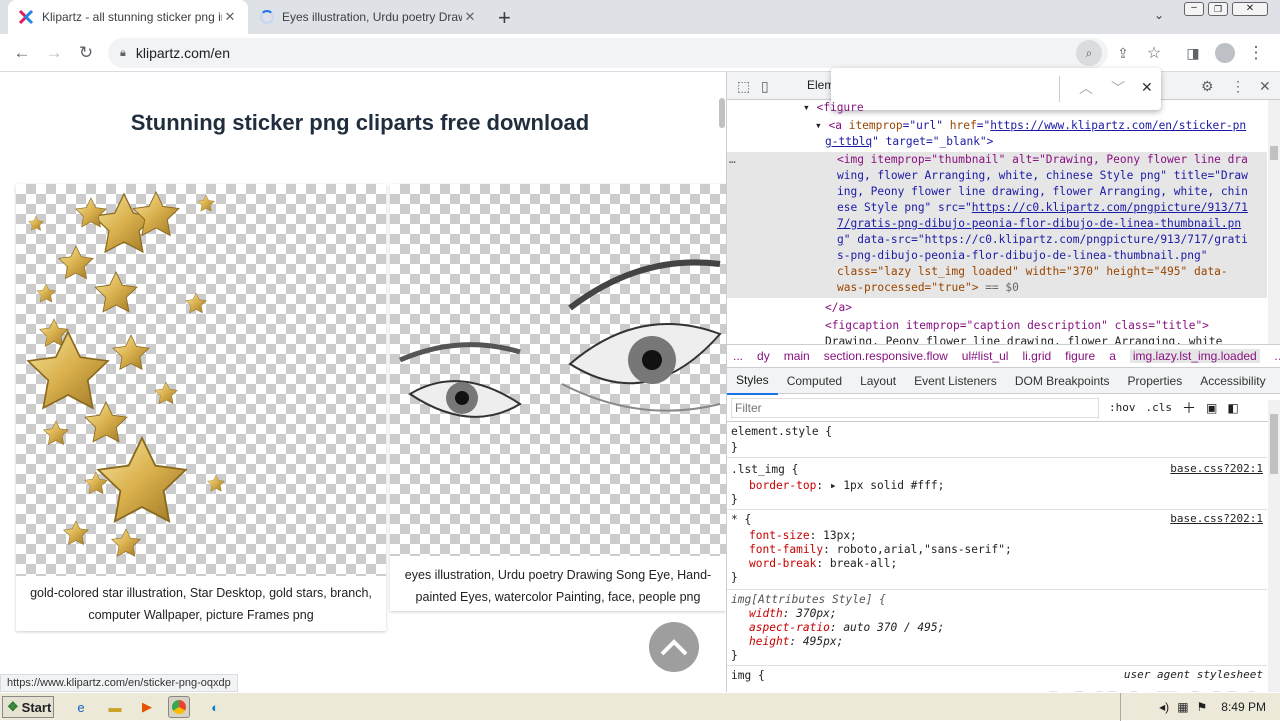 The height and width of the screenshot is (721, 1280). Describe the element at coordinates (1155, 381) in the screenshot. I see `tab-properties: Properties` at that location.